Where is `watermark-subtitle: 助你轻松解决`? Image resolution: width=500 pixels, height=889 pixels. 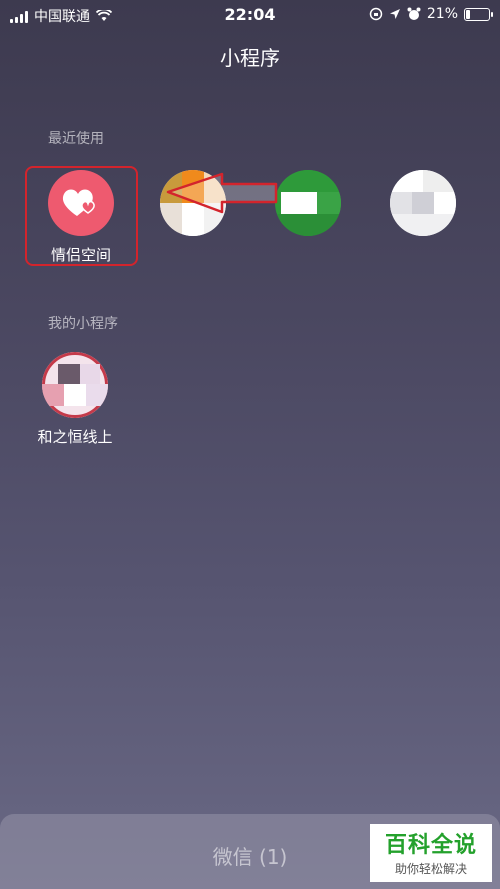 watermark-subtitle: 助你轻松解决 is located at coordinates (430, 869).